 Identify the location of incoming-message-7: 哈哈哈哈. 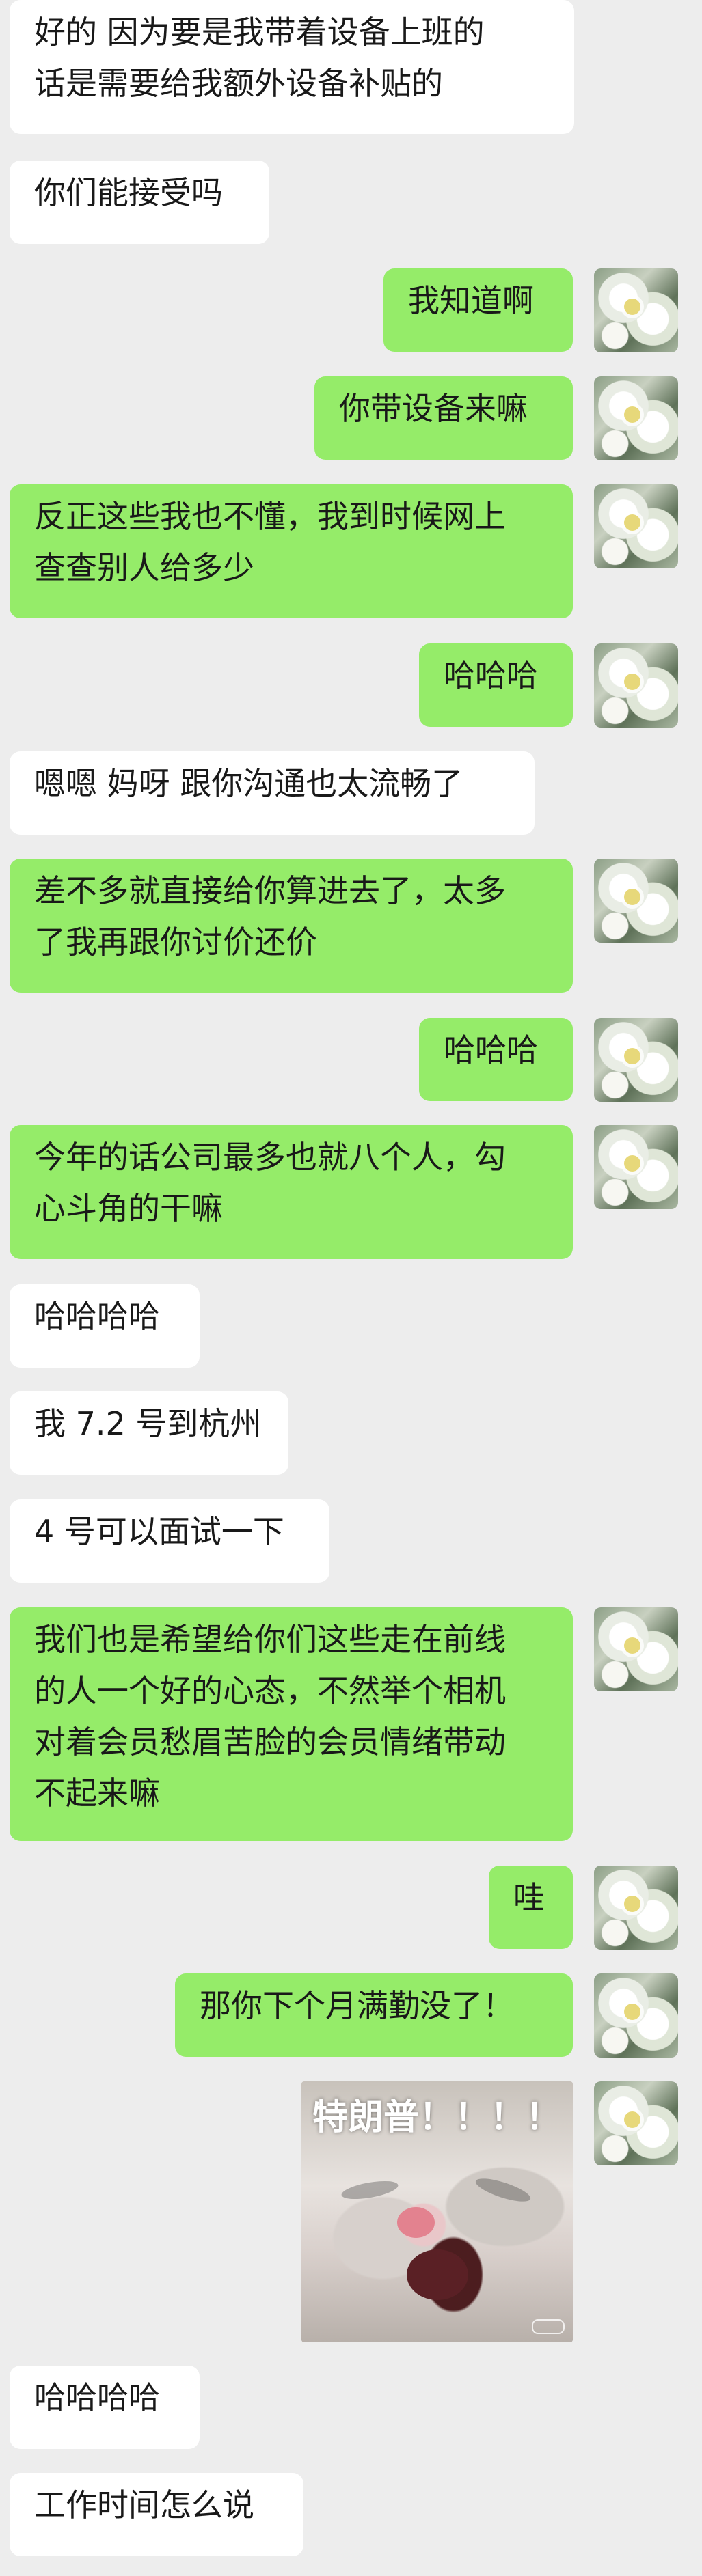
(105, 2407).